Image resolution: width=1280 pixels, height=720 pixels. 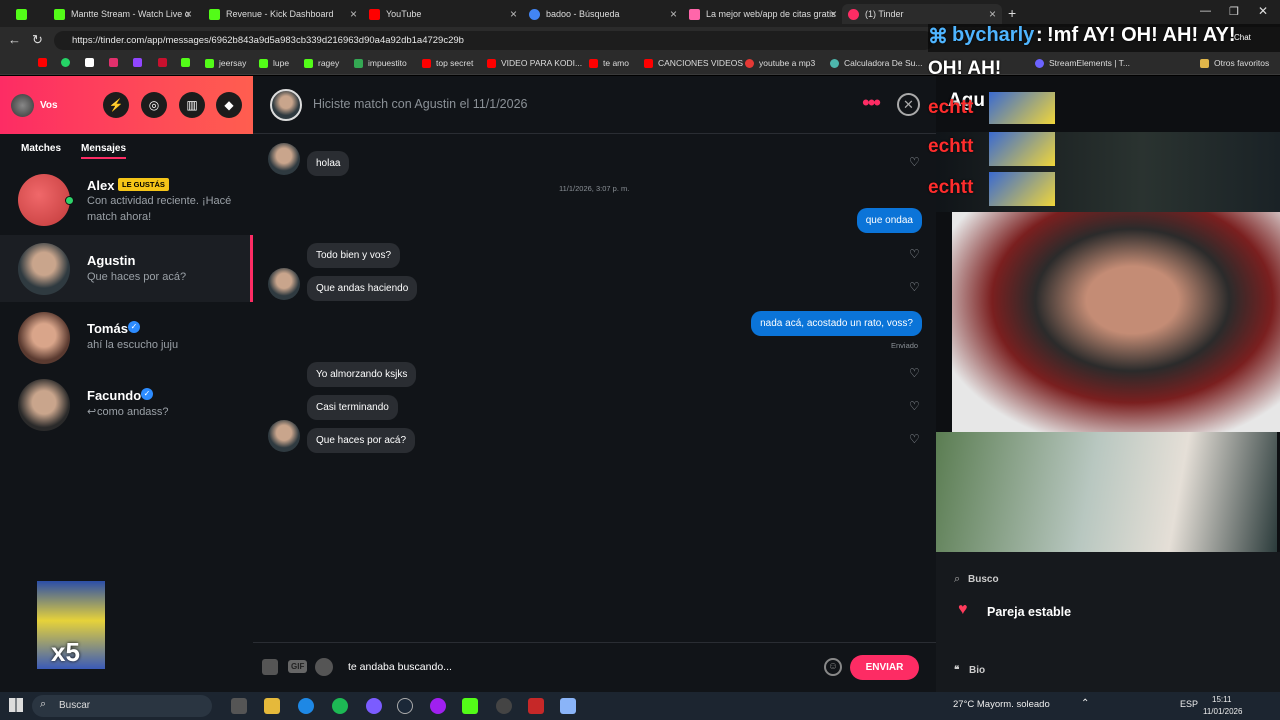 What do you see at coordinates (1085, 703) in the screenshot?
I see `tray-chevron-icon: ⌃` at bounding box center [1085, 703].